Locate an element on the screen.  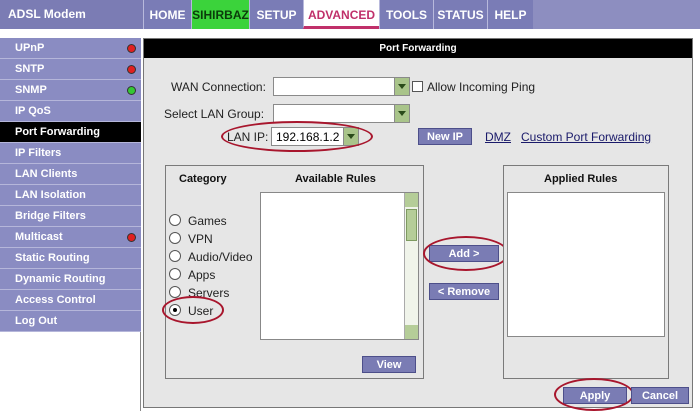
category-vpn-label: VPN is located at coordinates (200, 239).